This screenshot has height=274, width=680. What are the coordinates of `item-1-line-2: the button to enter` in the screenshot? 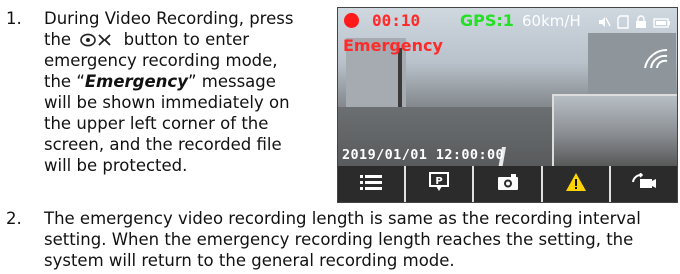 It's located at (146, 40).